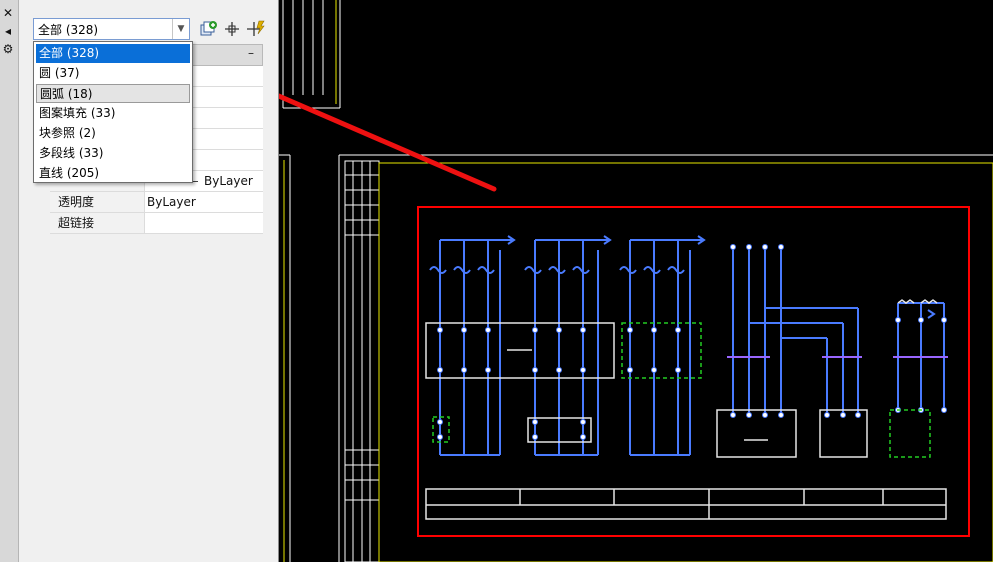 The height and width of the screenshot is (562, 993). I want to click on object-type-select: 全部 (328) ▼, so click(111, 29).